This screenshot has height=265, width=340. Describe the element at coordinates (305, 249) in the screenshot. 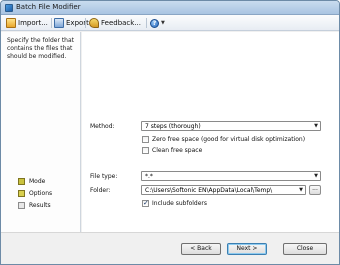

I see `close-button: Close` at that location.